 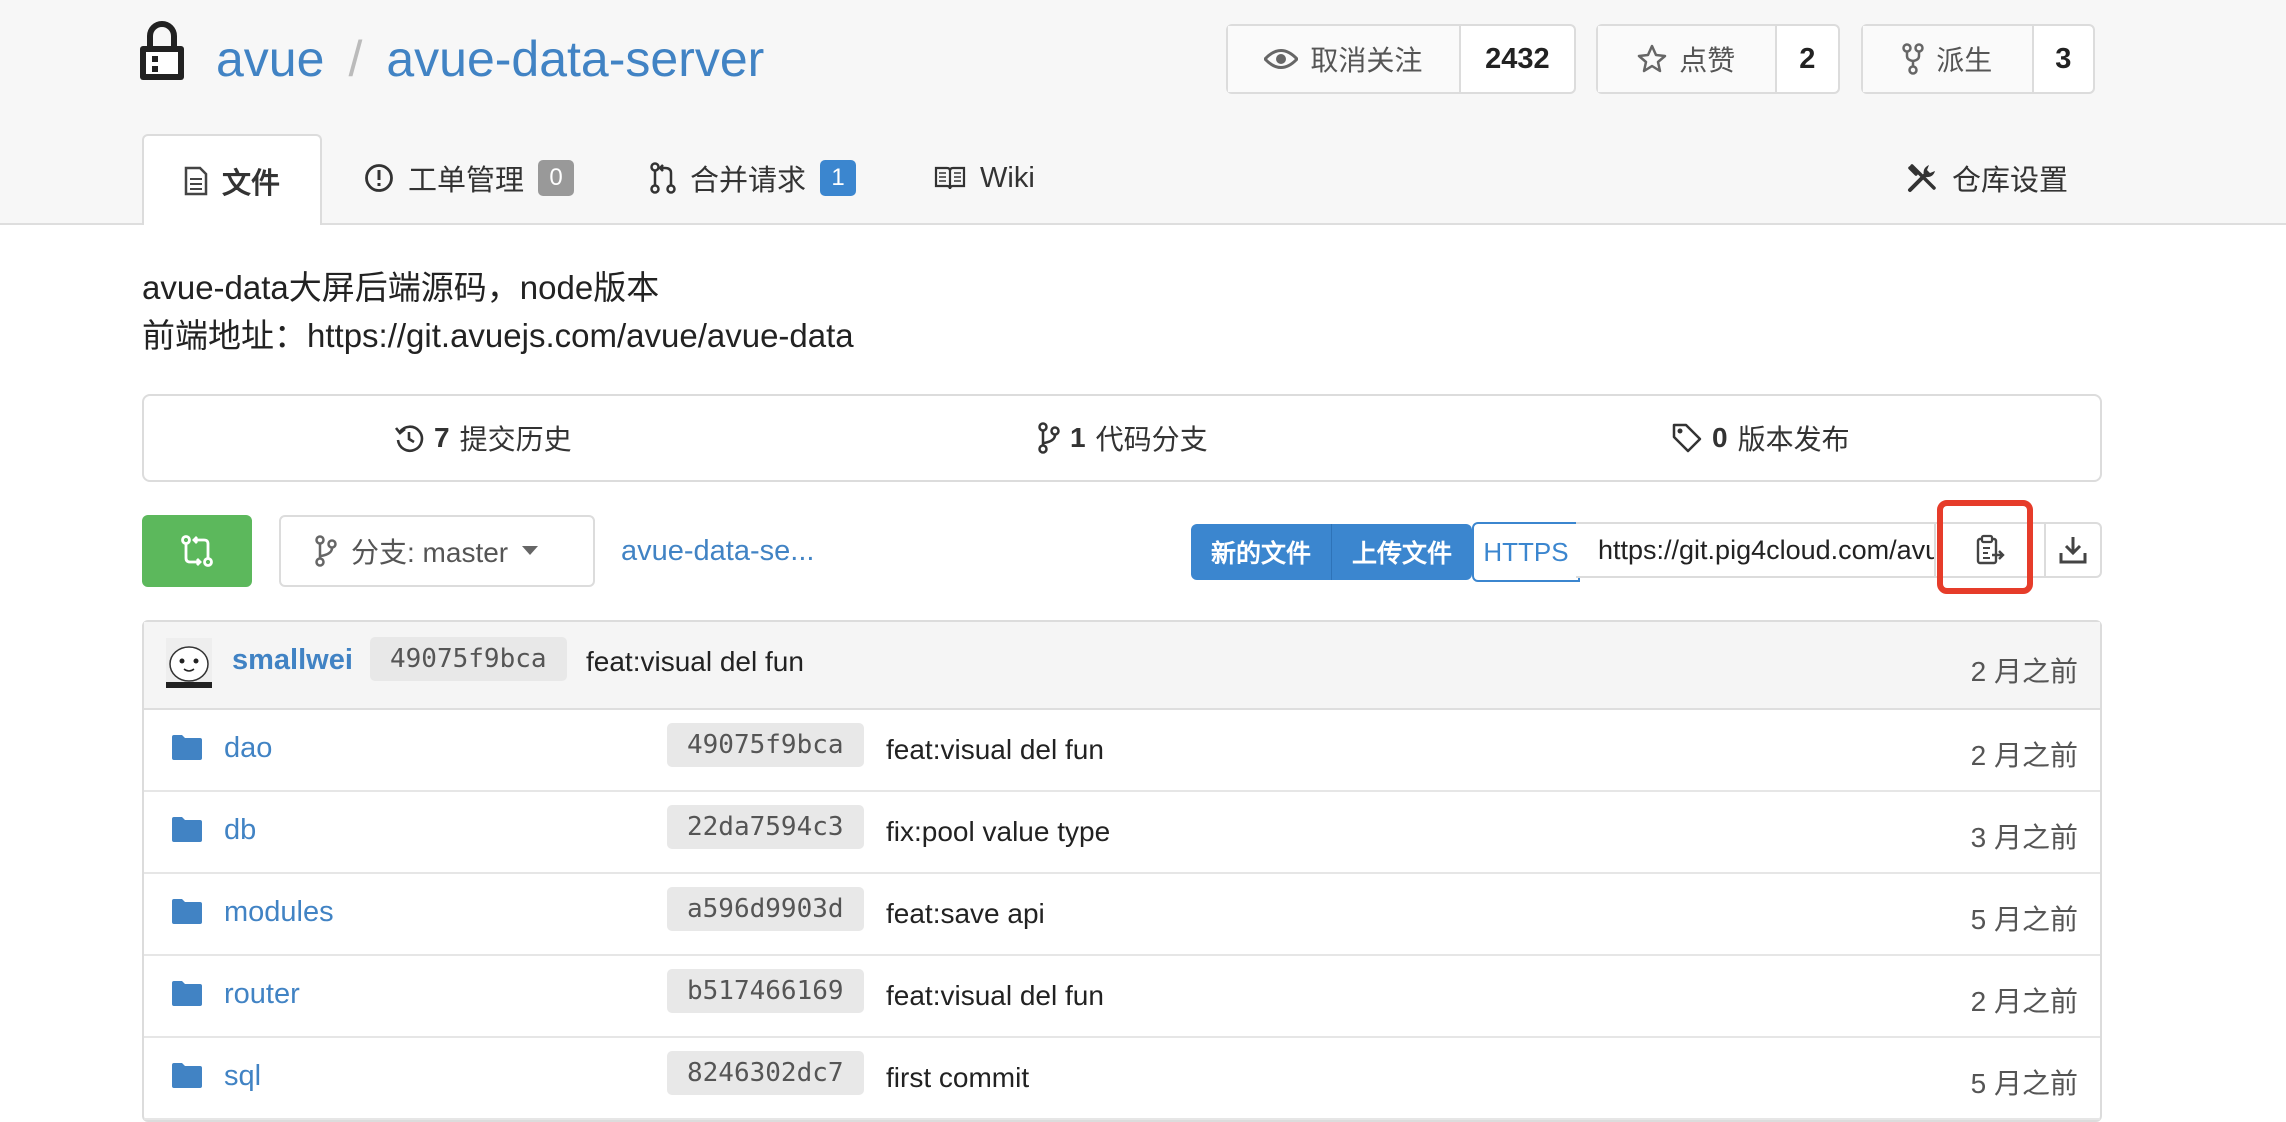 What do you see at coordinates (409, 438) in the screenshot?
I see `history-icon` at bounding box center [409, 438].